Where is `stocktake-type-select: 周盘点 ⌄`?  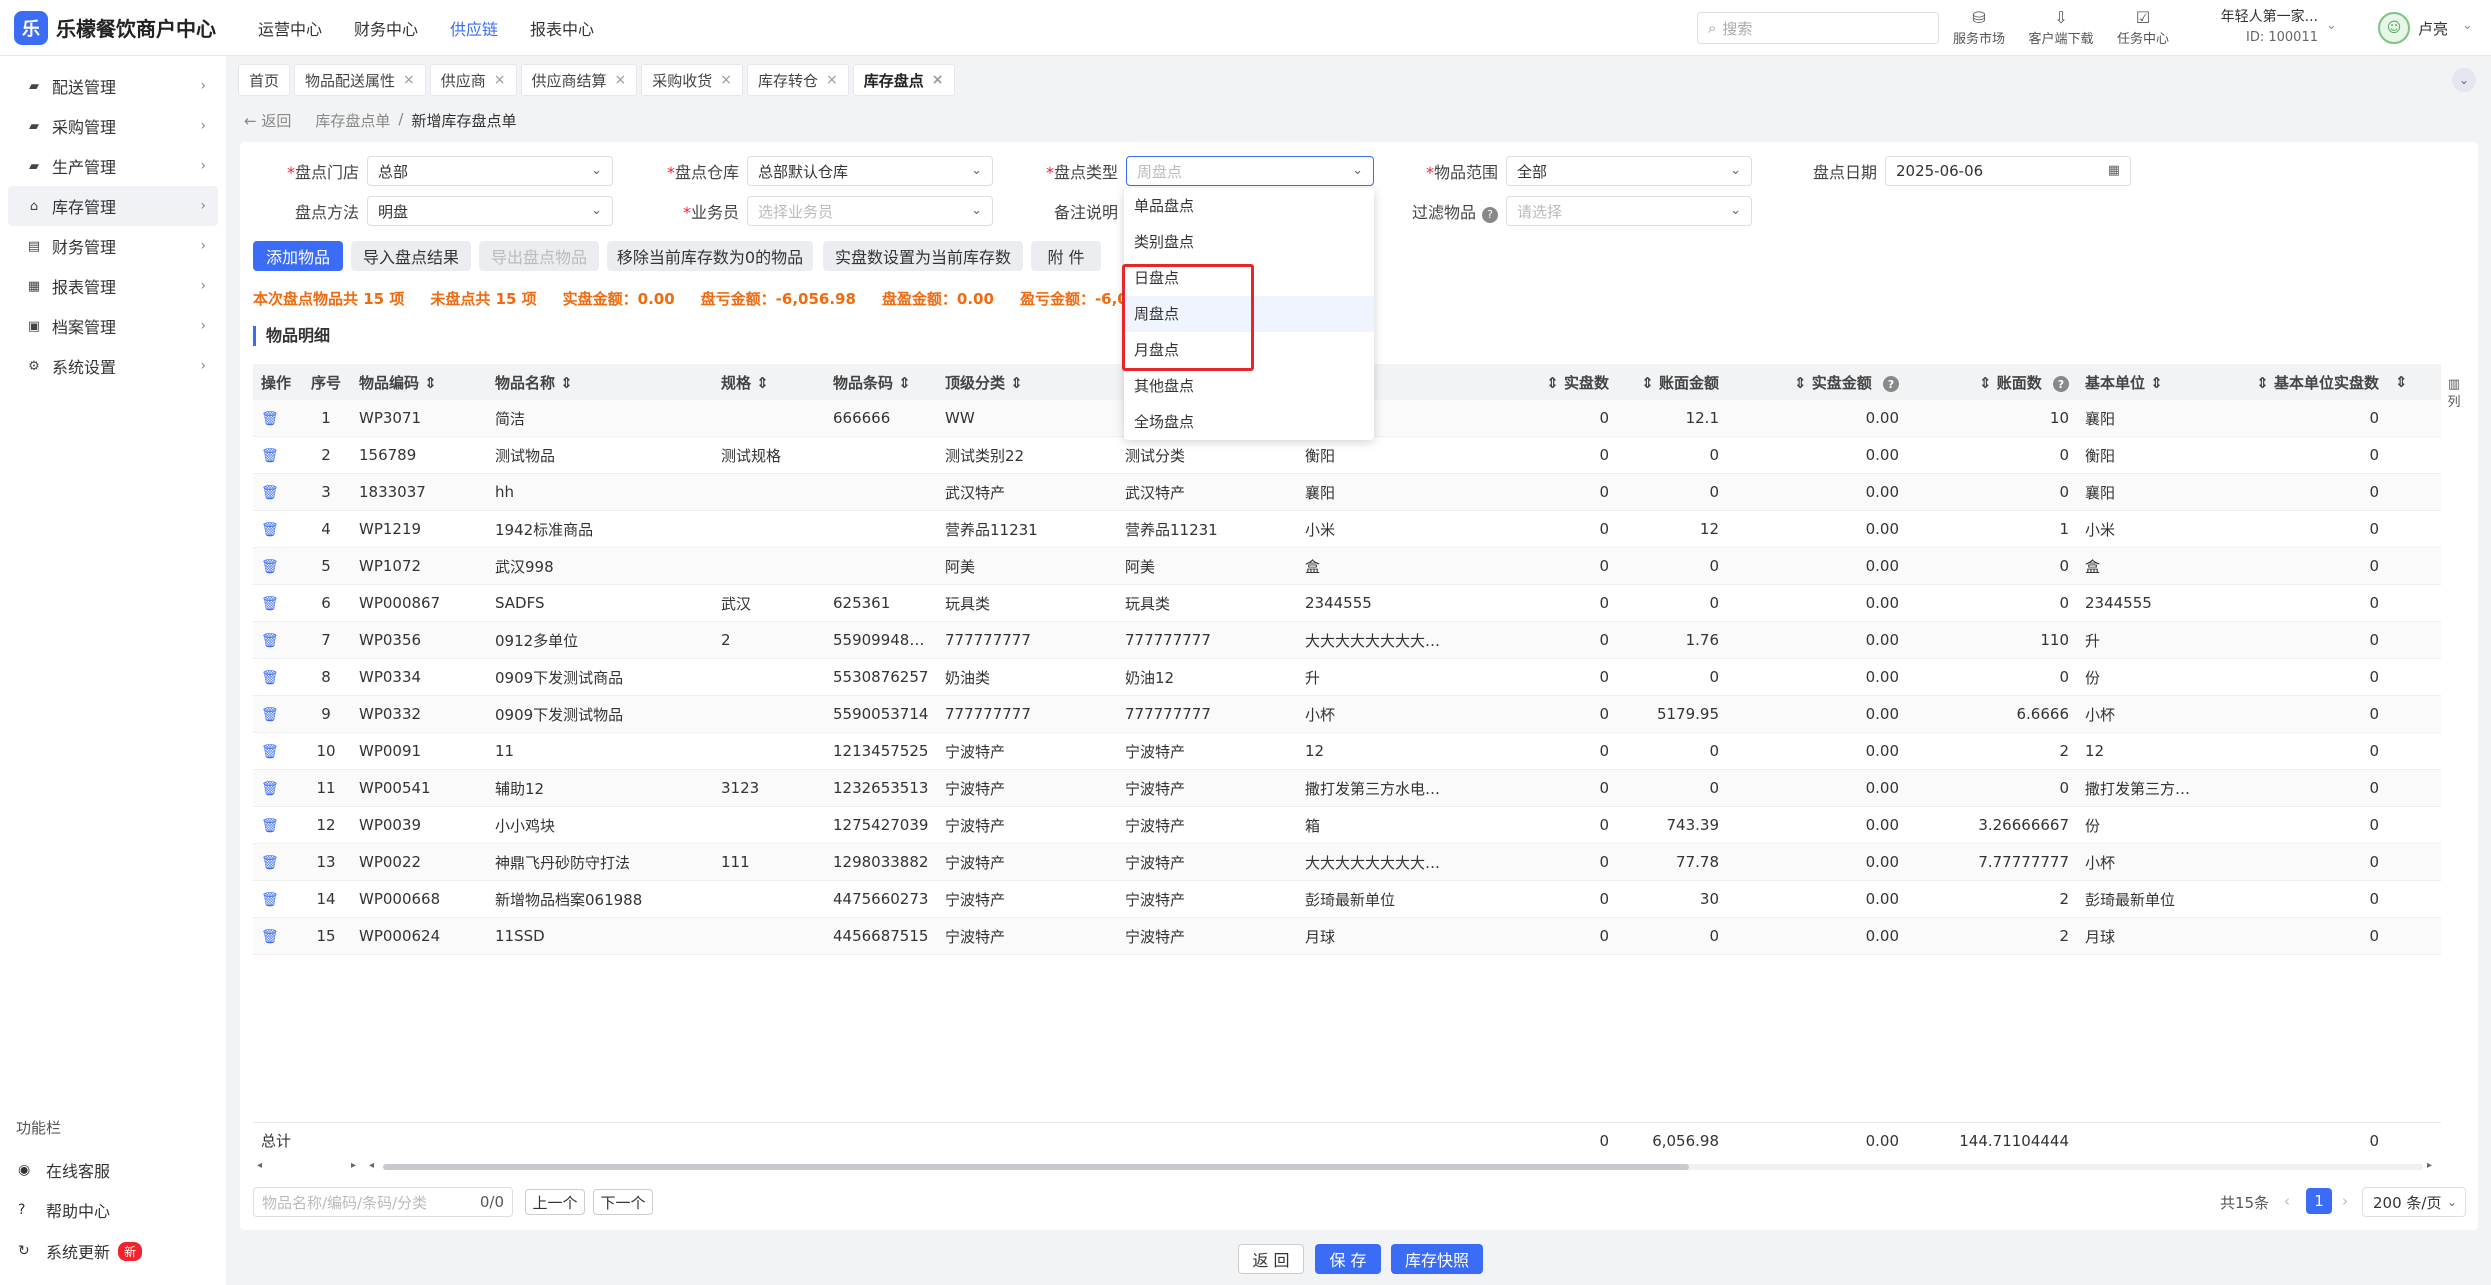
stocktake-type-select: 周盘点 ⌄ is located at coordinates (1250, 171).